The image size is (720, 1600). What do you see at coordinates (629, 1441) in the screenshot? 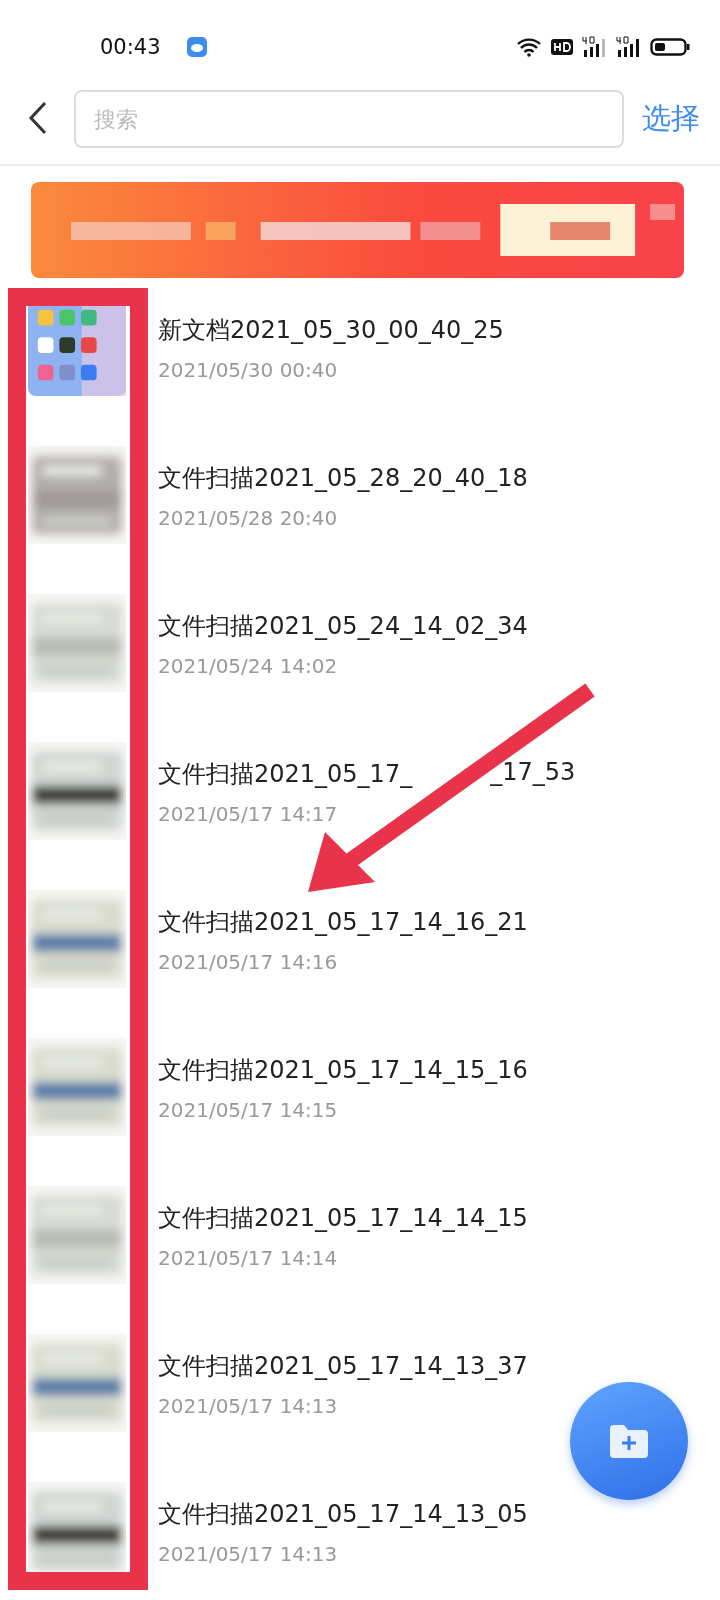
I see `new-folder-button` at bounding box center [629, 1441].